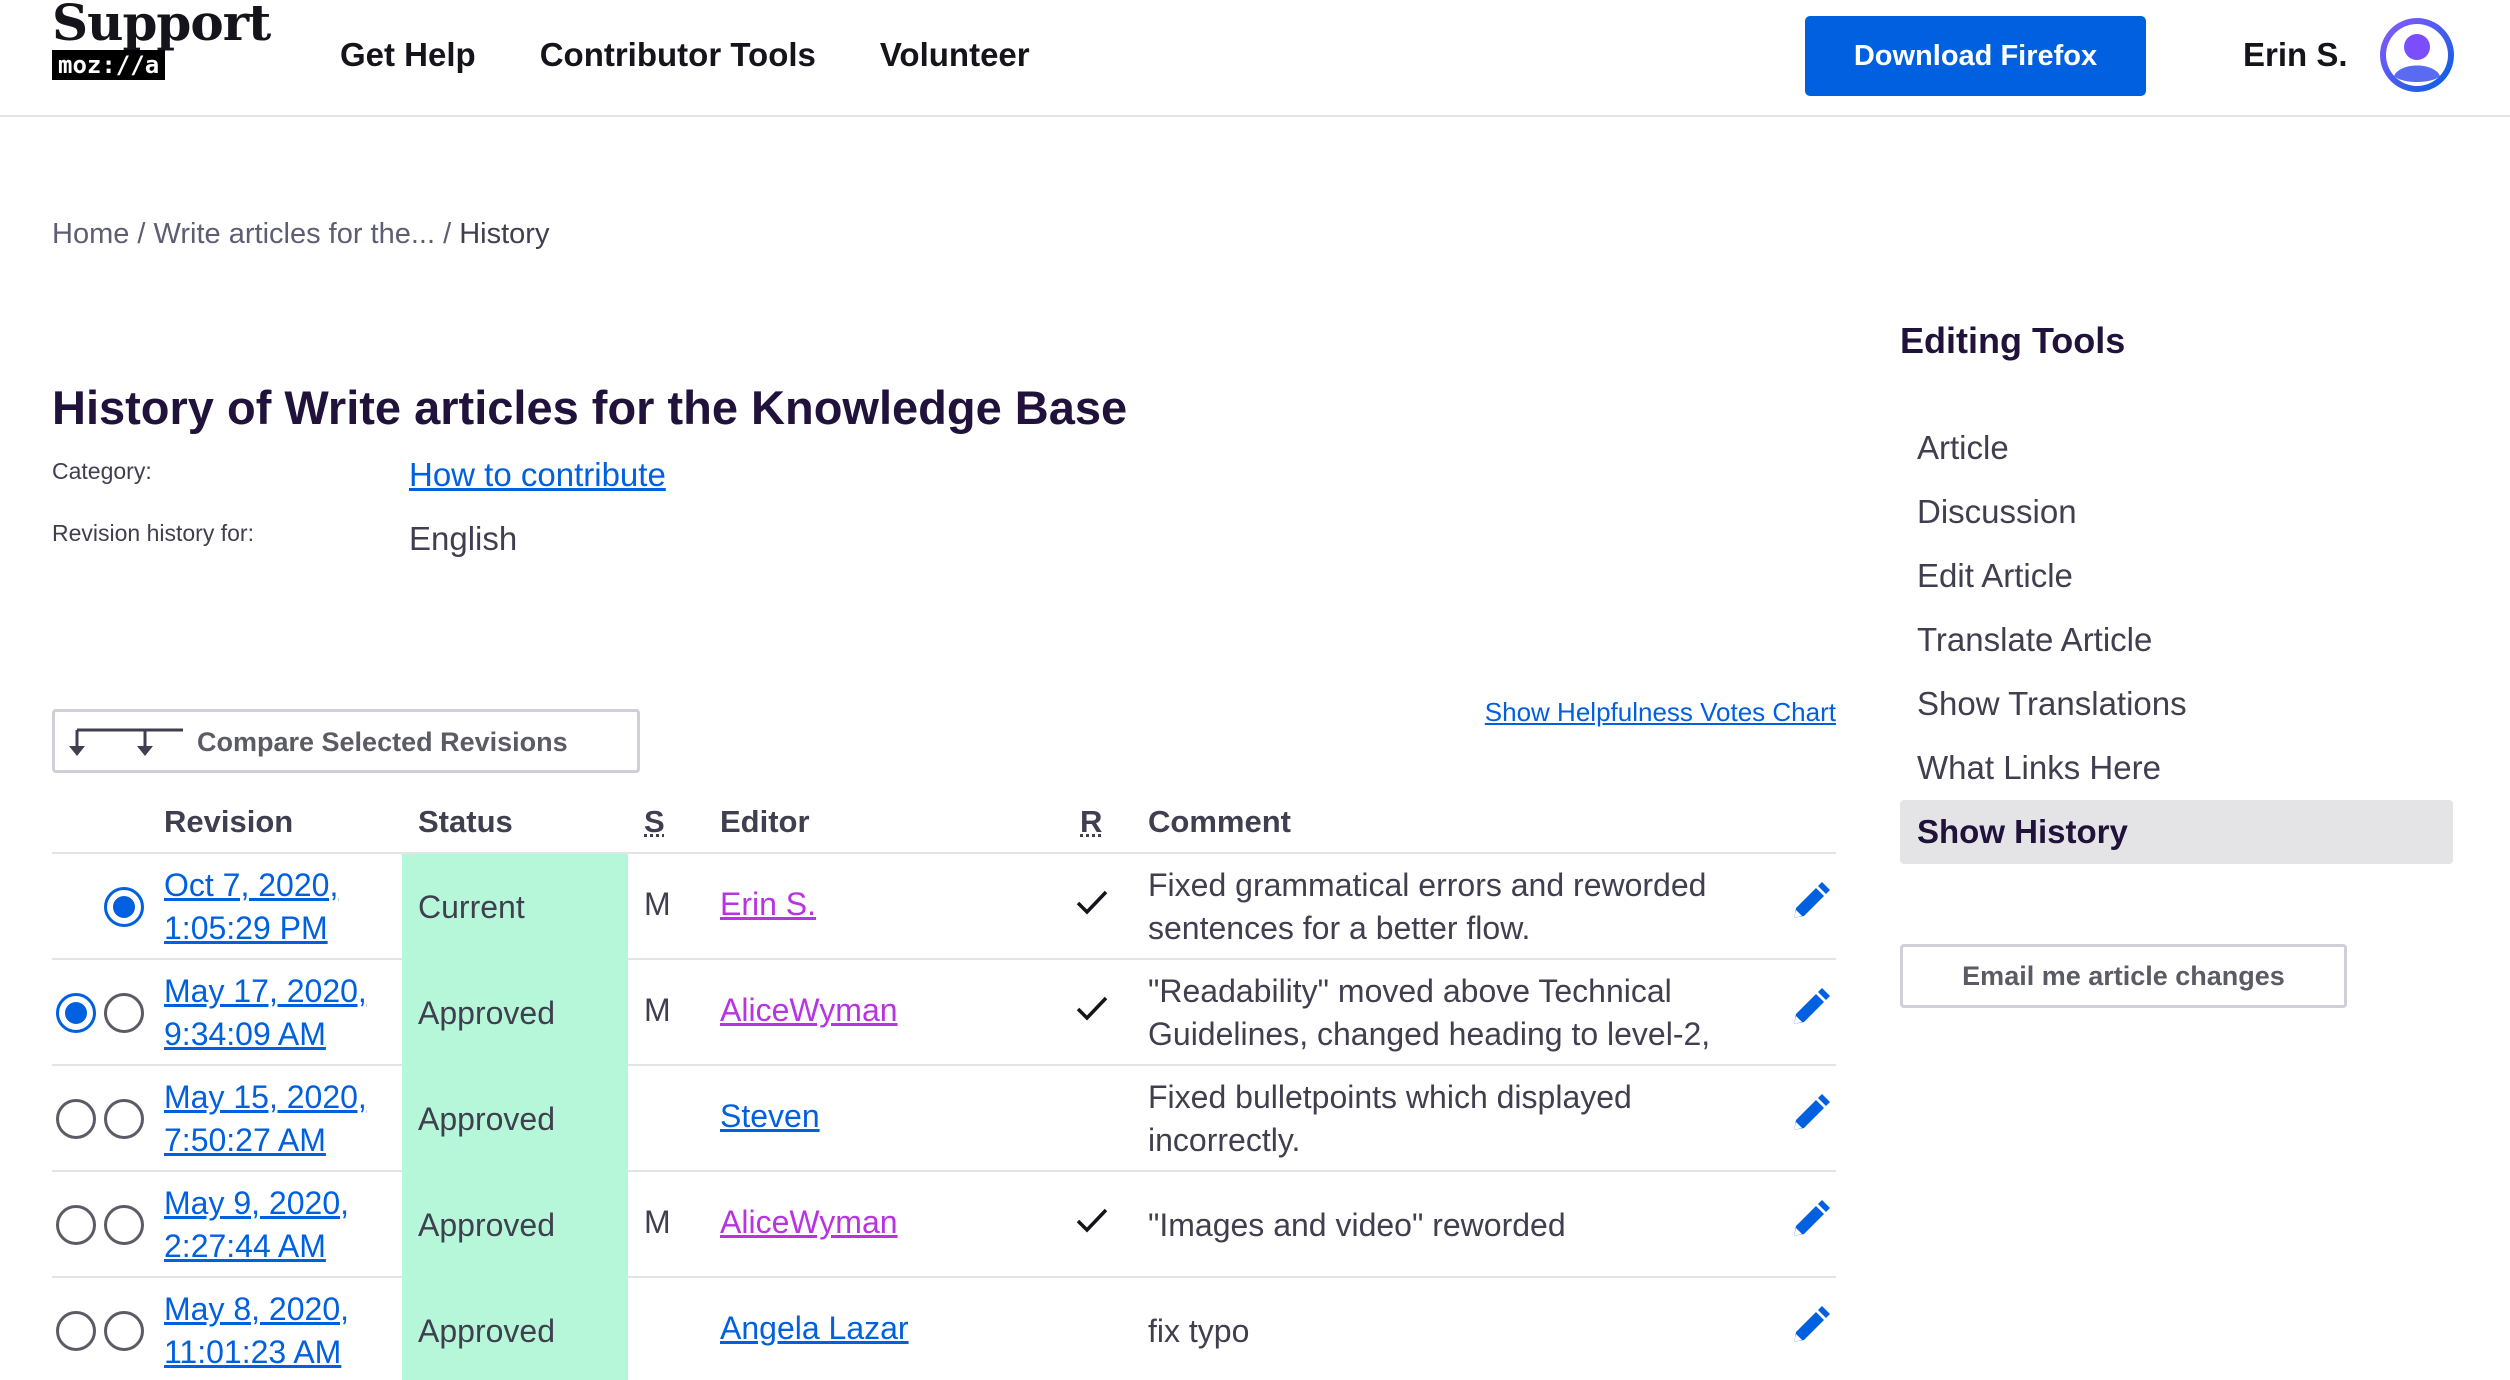 This screenshot has width=2510, height=1380. Describe the element at coordinates (955, 55) in the screenshot. I see `nav-volunteer: Volunteer` at that location.